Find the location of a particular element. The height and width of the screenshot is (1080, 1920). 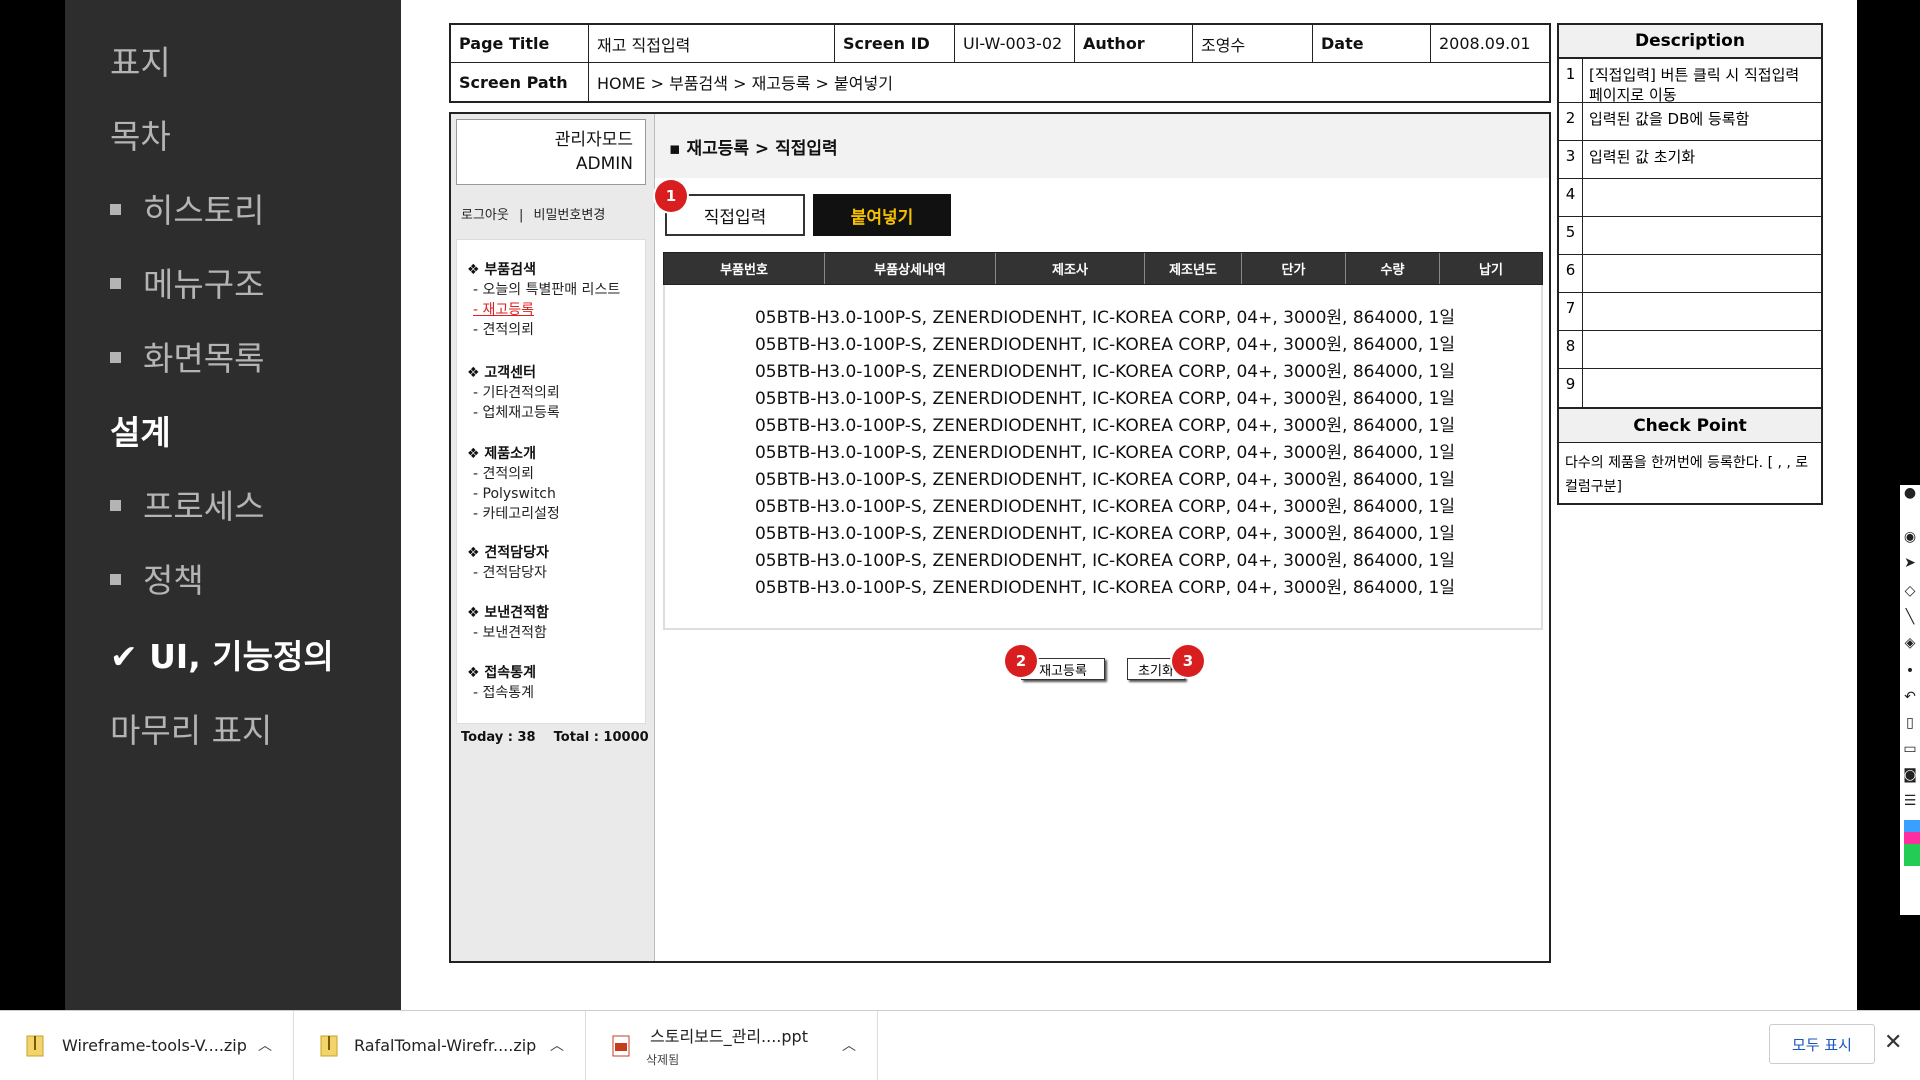

column-header: 부품번호 is located at coordinates (744, 268).